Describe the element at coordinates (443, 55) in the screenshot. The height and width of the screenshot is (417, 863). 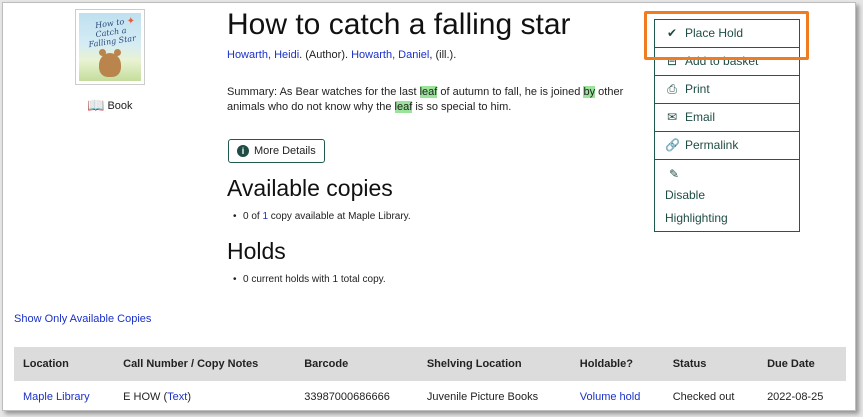
I see `author-role-2: , (ill.).` at that location.